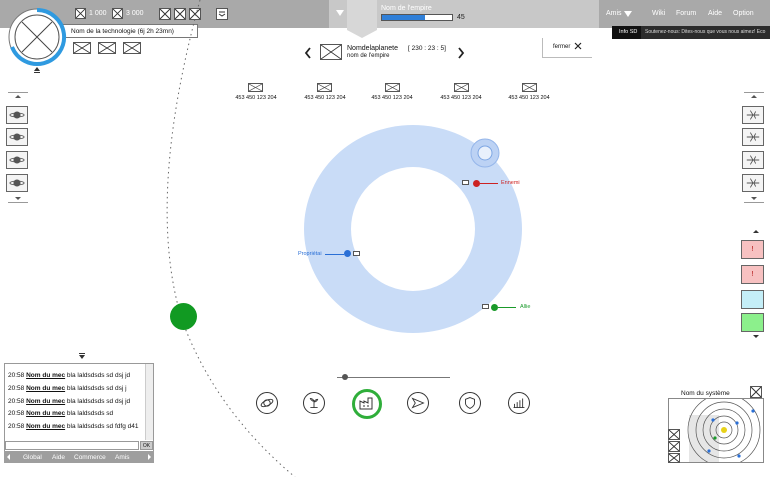 The height and width of the screenshot is (477, 770). Describe the element at coordinates (356, 253) in the screenshot. I see `owner-flag-icon` at that location.